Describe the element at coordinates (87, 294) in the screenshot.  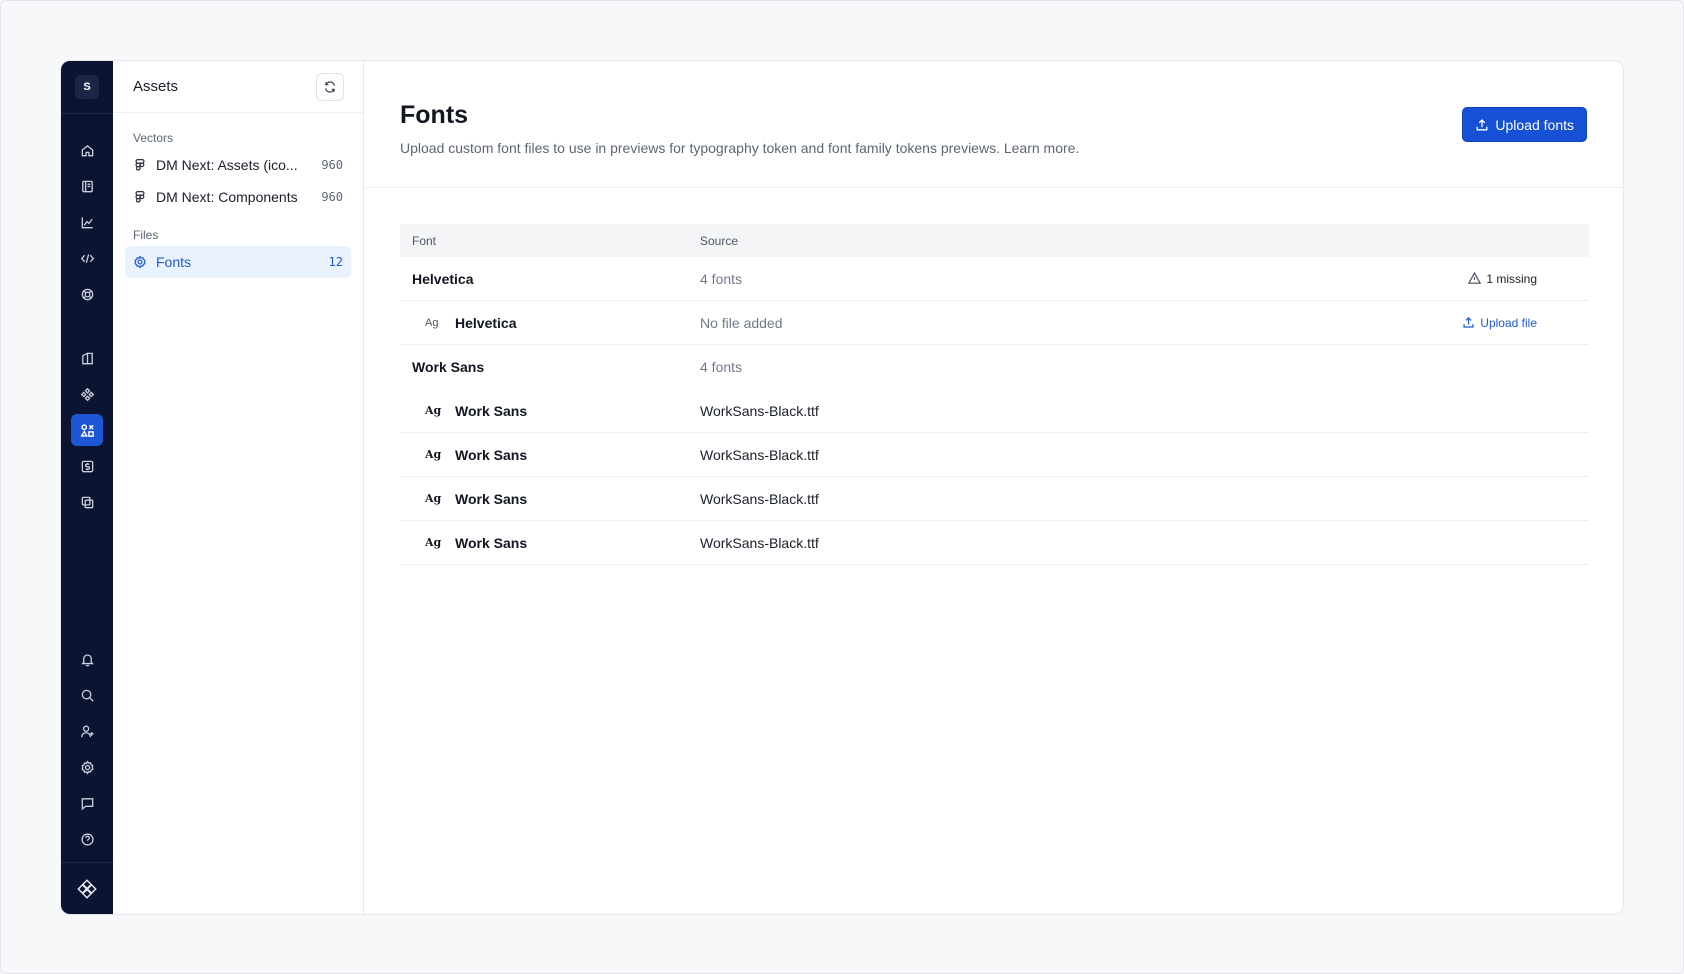
I see `lifebuoy-icon` at that location.